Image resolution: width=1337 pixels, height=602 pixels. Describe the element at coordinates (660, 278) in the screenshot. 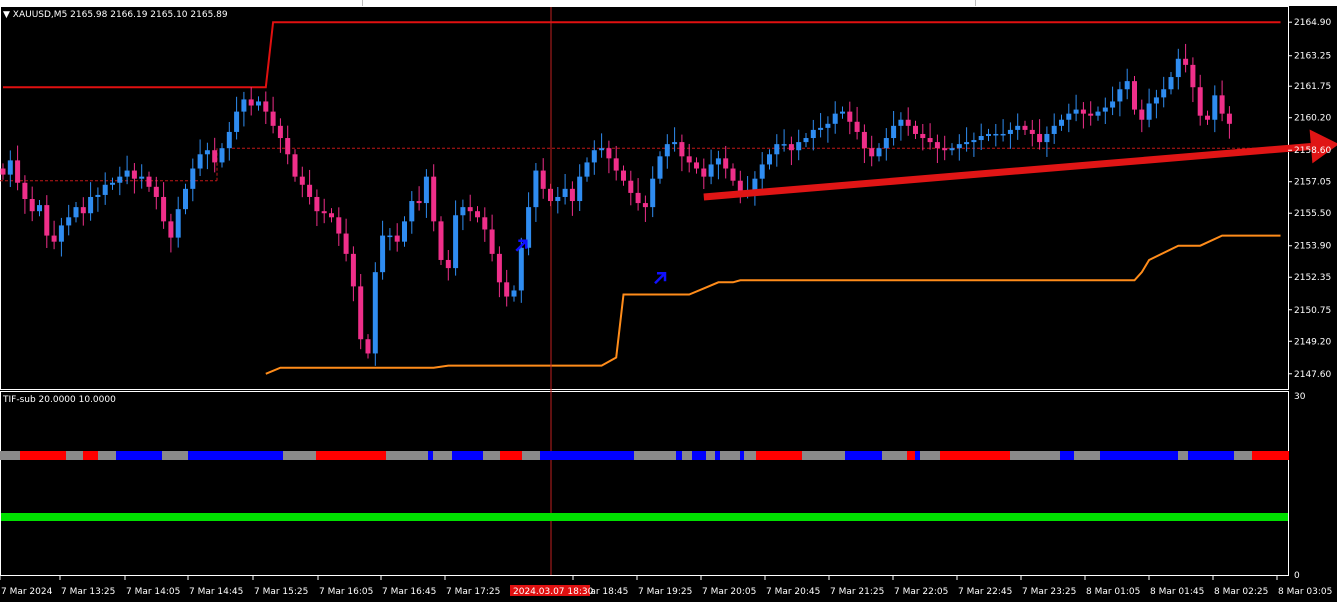

I see `buy-signal-arrow-icon` at that location.